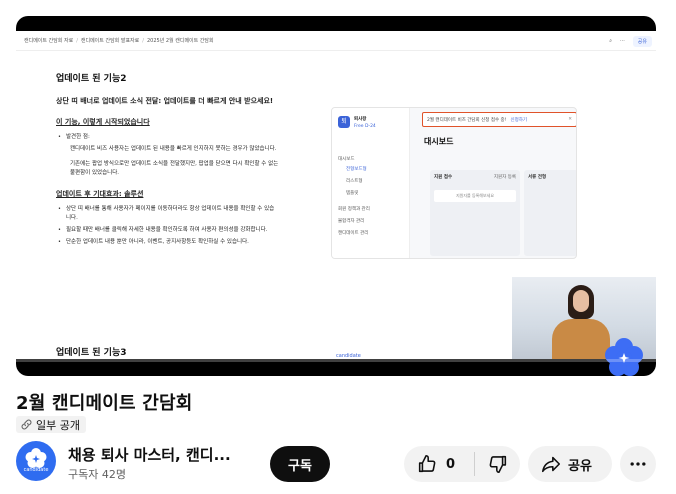  Describe the element at coordinates (49, 41) in the screenshot. I see `doc-crumb: 캔디메이트 간담회 자료` at that location.